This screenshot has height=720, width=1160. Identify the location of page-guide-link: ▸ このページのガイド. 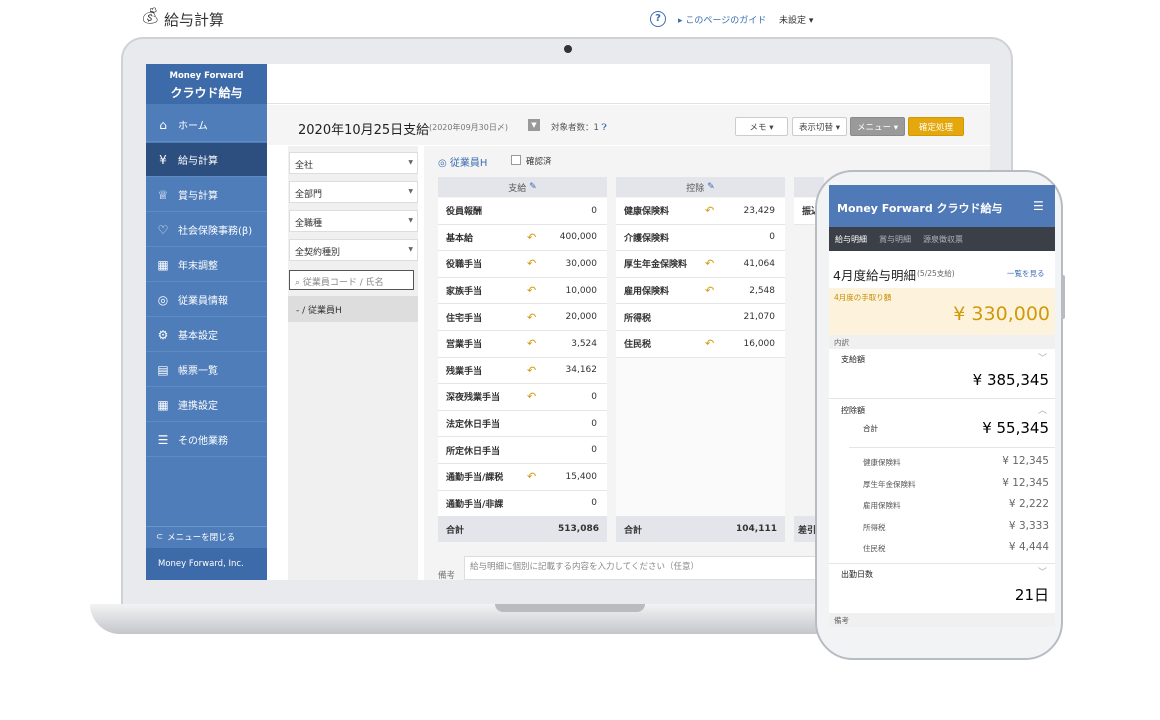
(722, 19).